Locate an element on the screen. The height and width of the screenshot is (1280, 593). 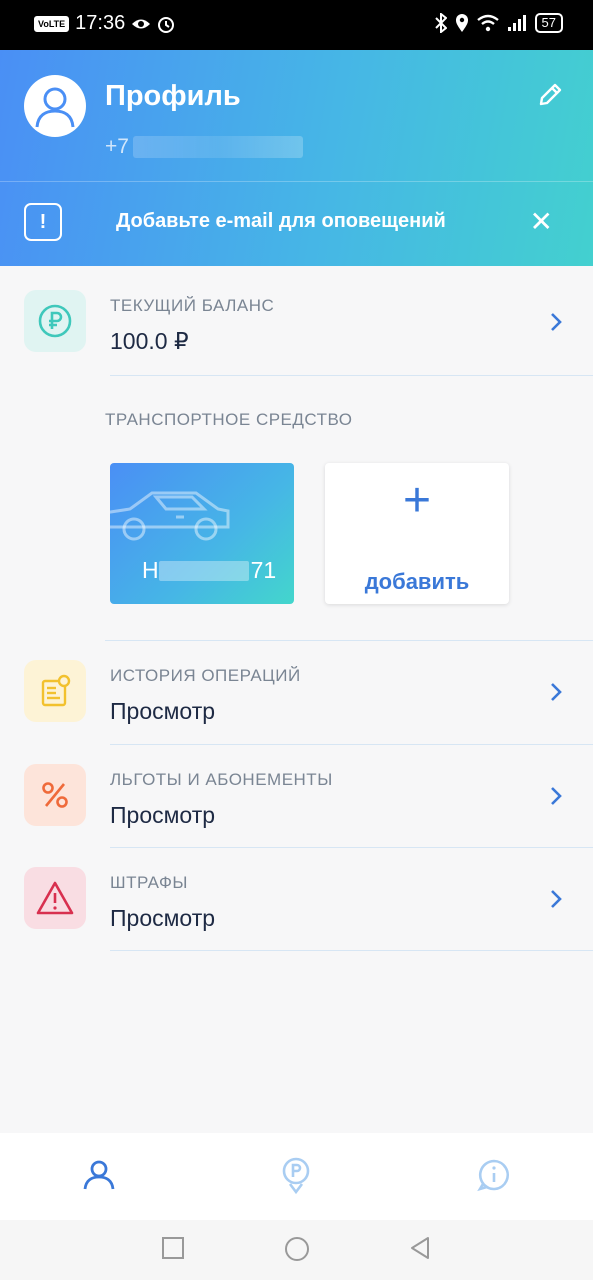
email-notice-banner: ! Добавьте e-mail для оповещений ✕ is located at coordinates (296, 223).